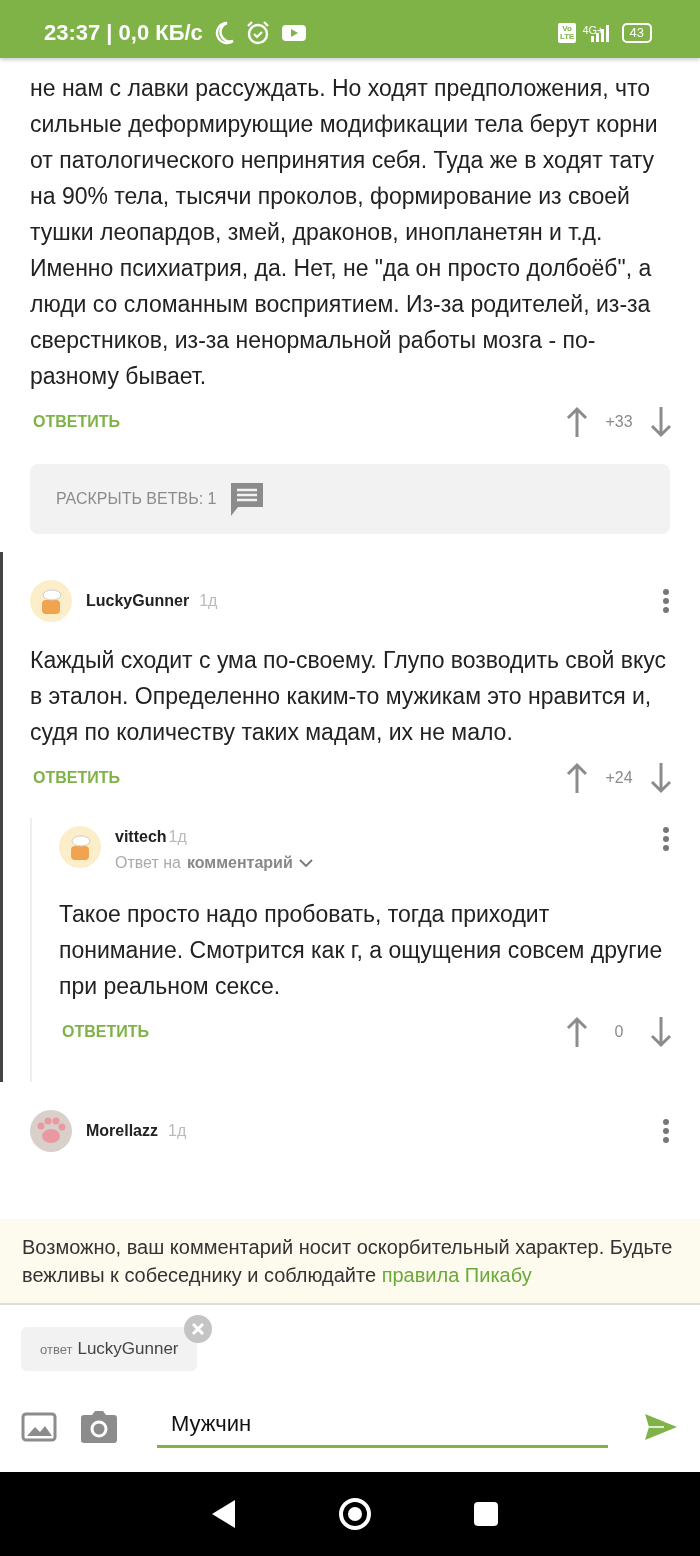  Describe the element at coordinates (350, 499) in the screenshot. I see `expand-thread-button: РАСКРЫТЬ ВЕТВЬ: 1` at that location.